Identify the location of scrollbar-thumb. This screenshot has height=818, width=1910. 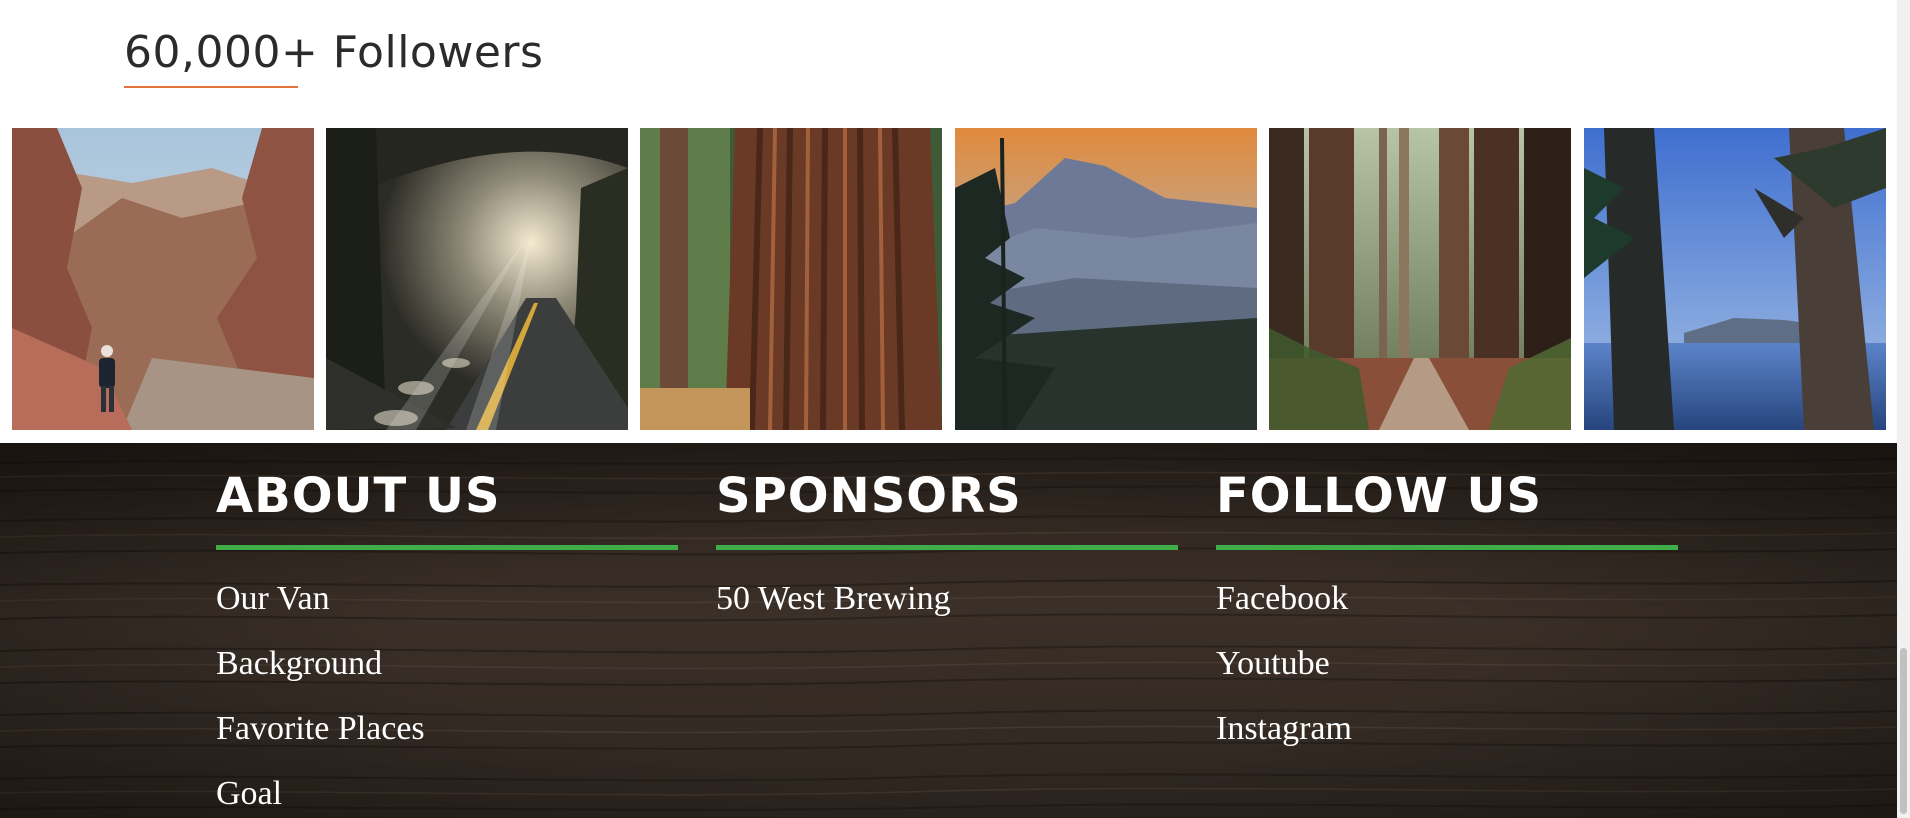
(1903, 731).